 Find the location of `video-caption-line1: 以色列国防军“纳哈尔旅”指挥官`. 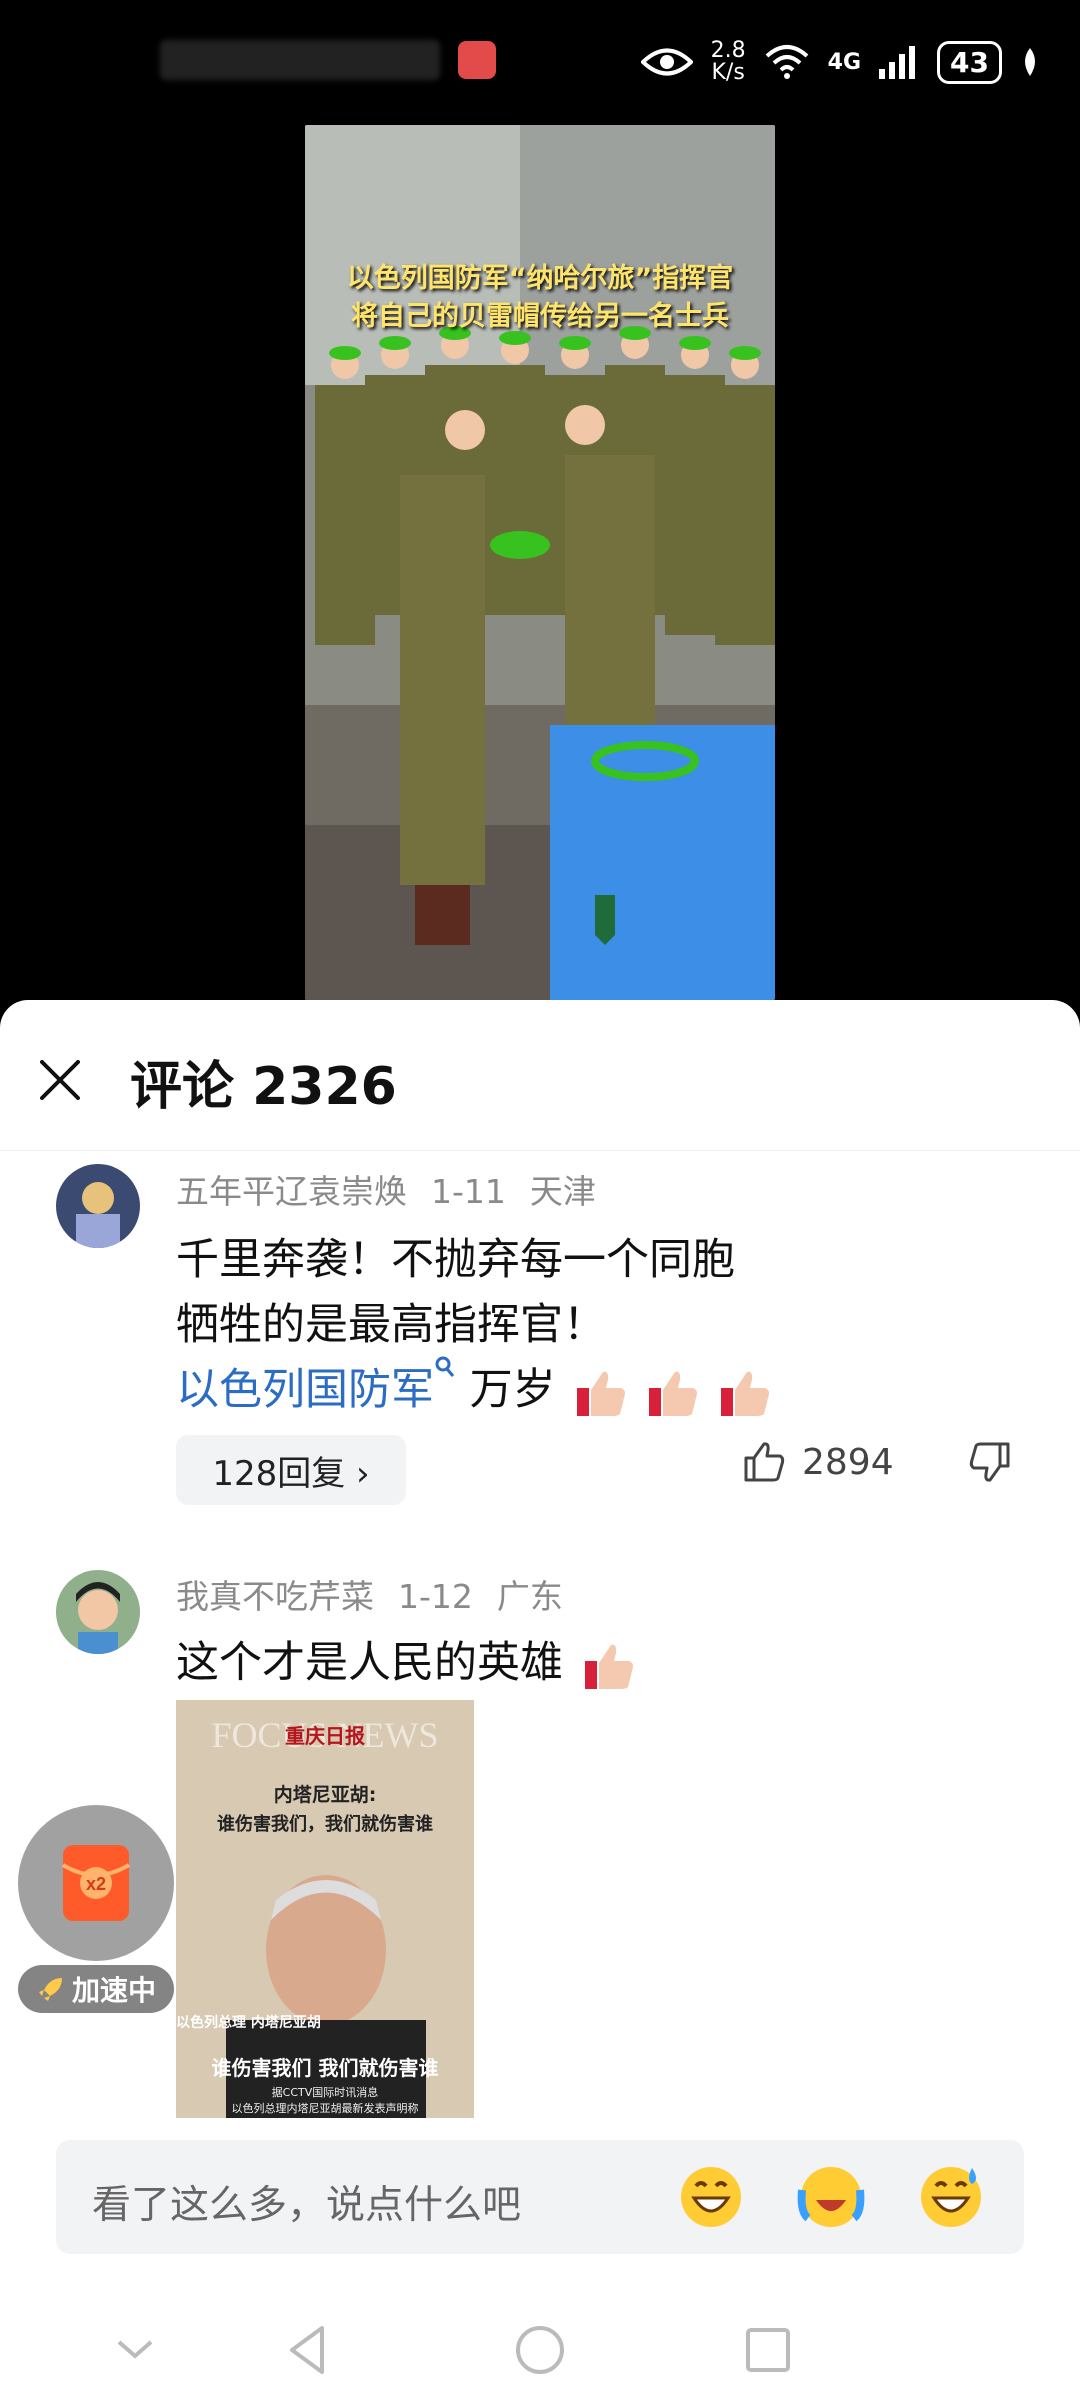

video-caption-line1: 以色列国防军“纳哈尔旅”指挥官 is located at coordinates (540, 278).